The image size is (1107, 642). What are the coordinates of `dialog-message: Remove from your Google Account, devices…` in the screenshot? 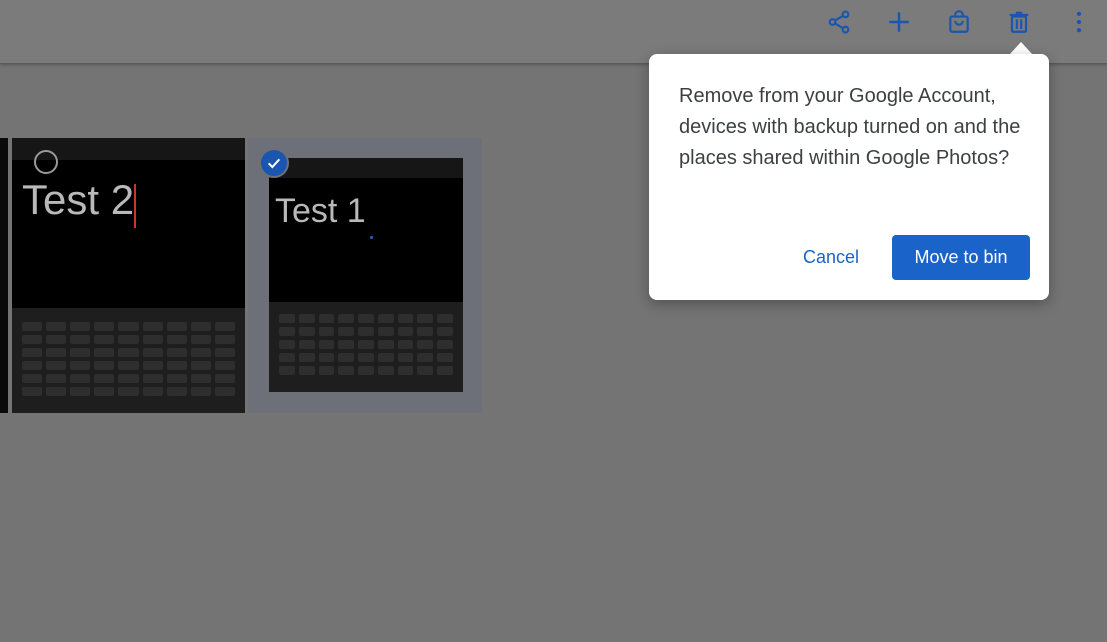 It's located at (850, 127).